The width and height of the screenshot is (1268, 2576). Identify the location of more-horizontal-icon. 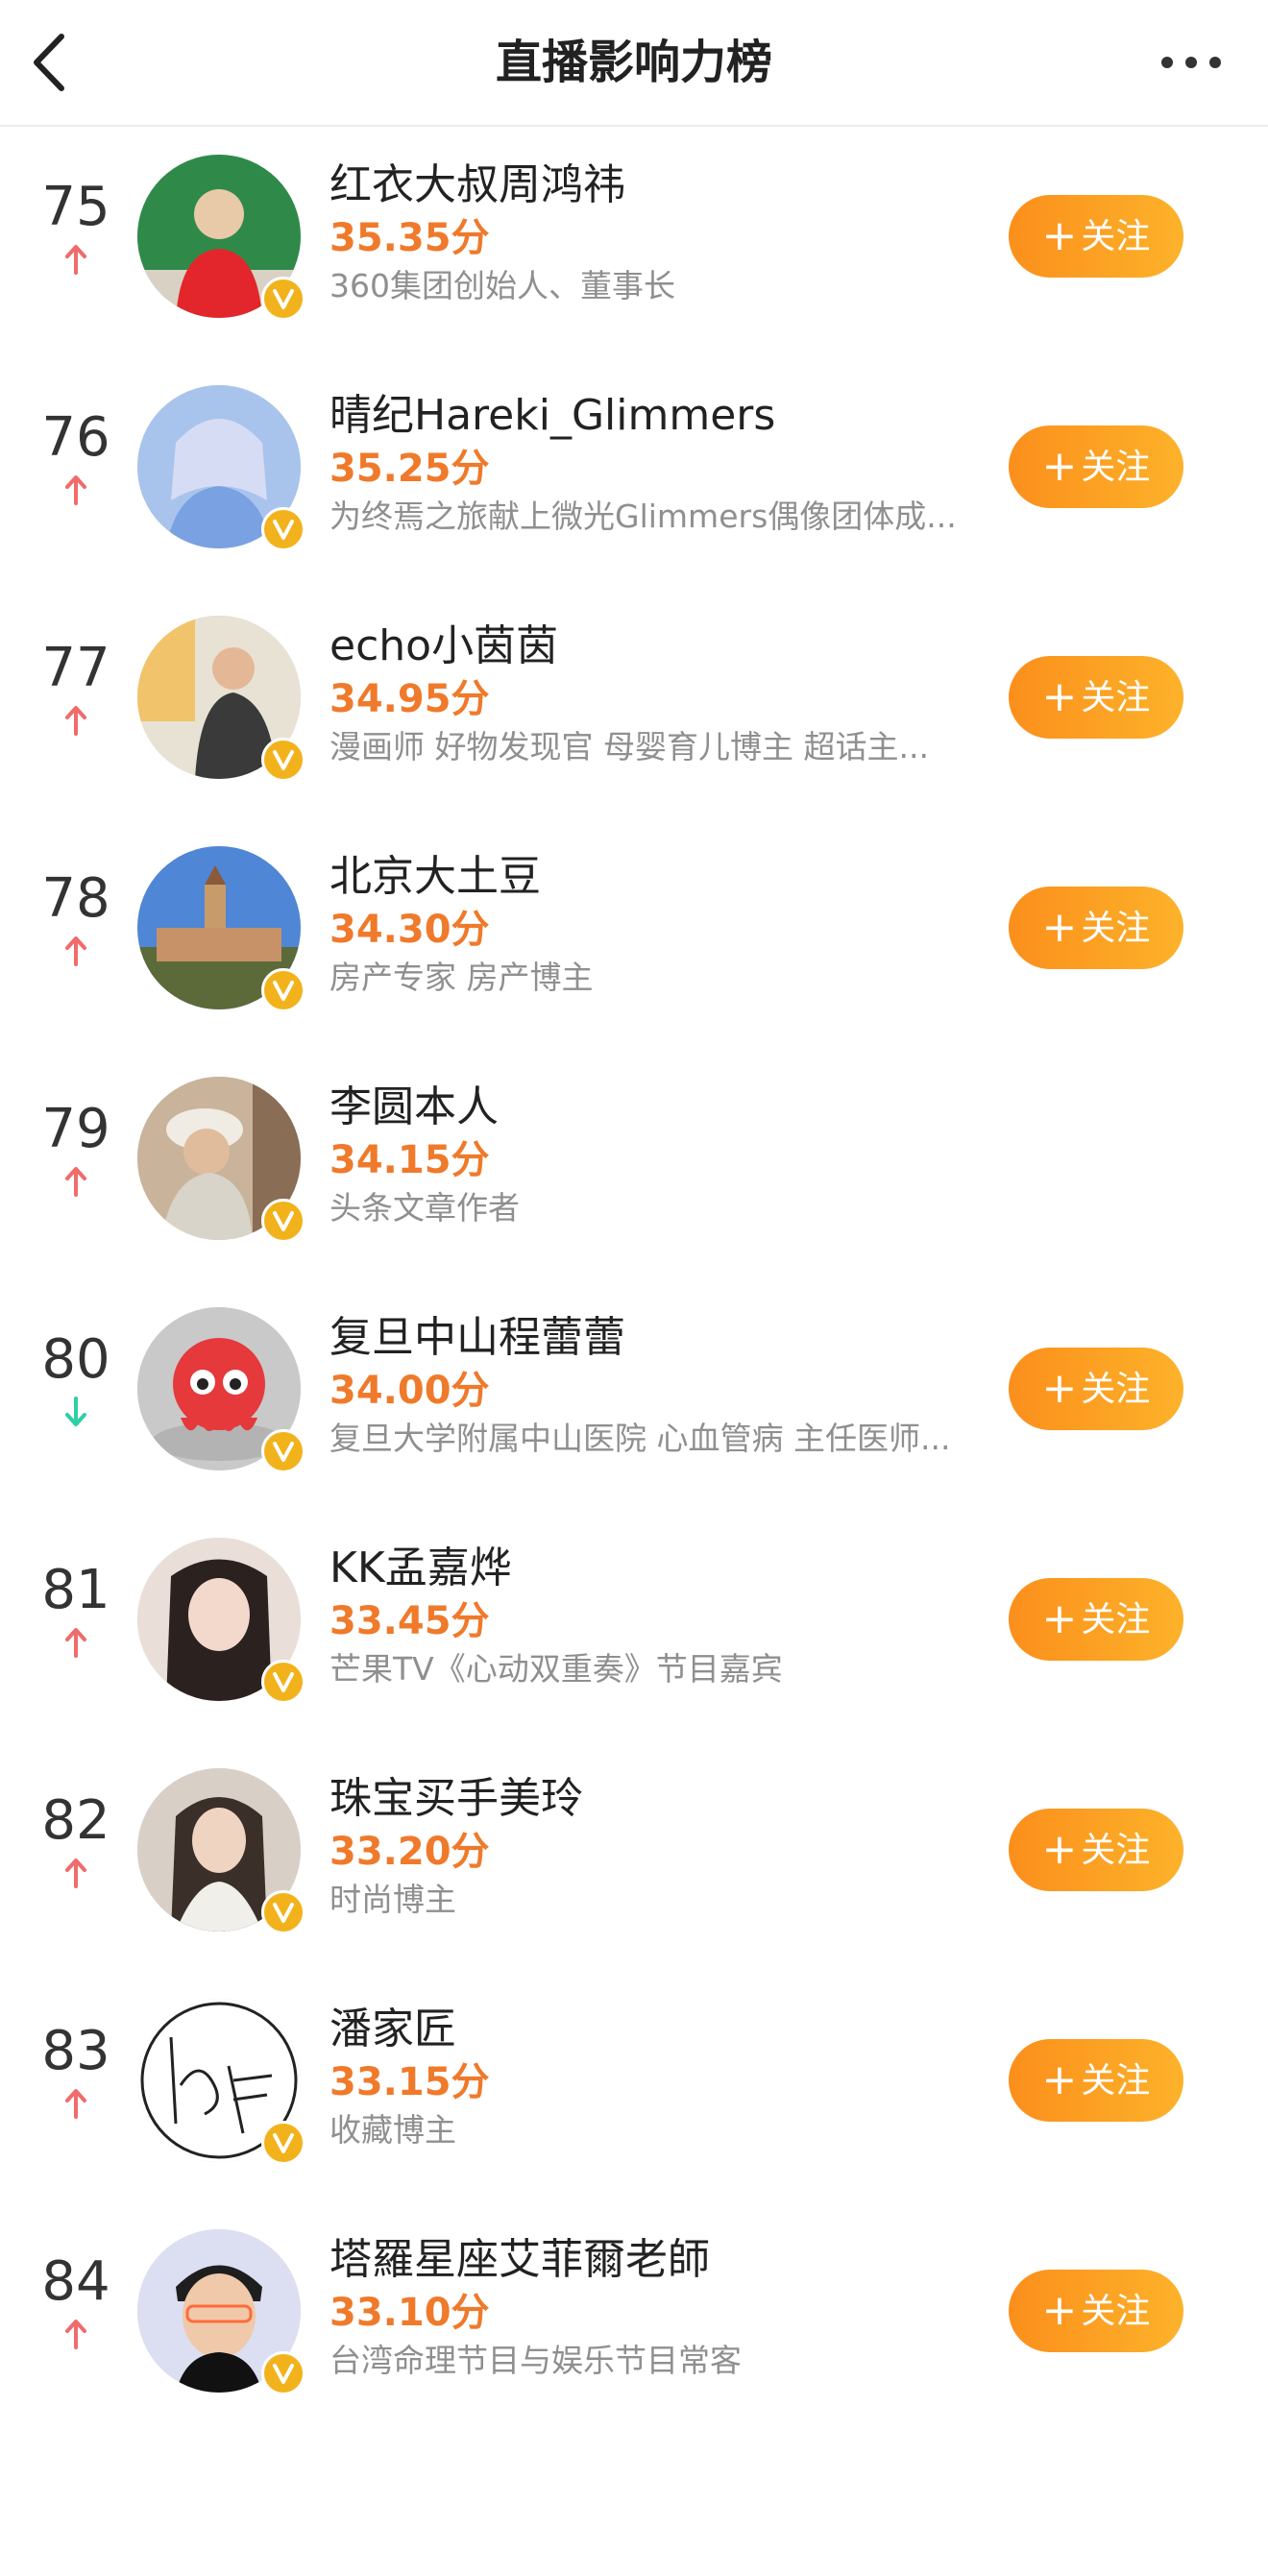
(1191, 62).